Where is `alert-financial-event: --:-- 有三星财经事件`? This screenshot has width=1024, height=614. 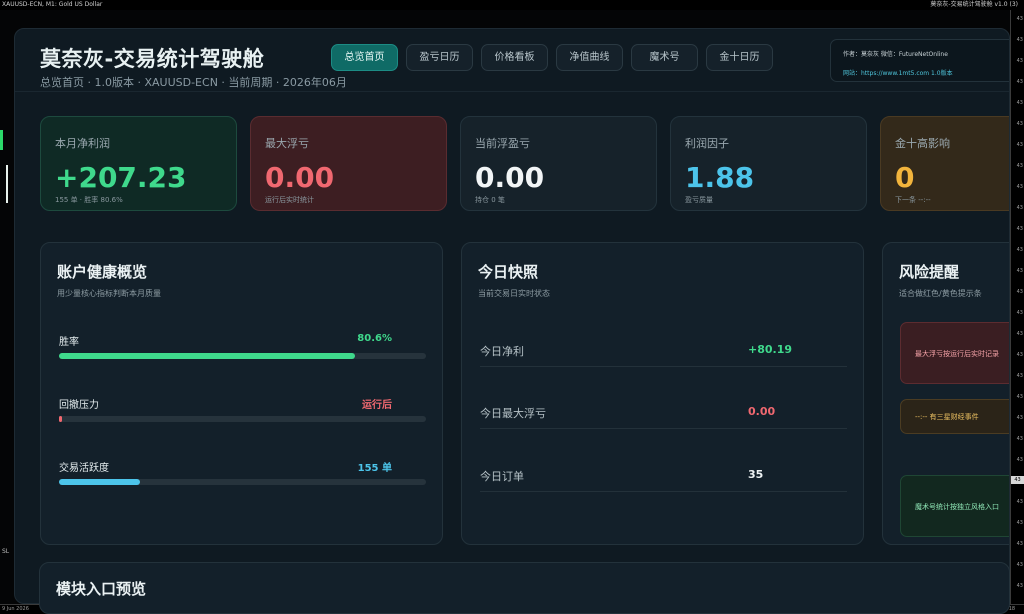
alert-financial-event: --:-- 有三星财经事件 is located at coordinates (954, 416).